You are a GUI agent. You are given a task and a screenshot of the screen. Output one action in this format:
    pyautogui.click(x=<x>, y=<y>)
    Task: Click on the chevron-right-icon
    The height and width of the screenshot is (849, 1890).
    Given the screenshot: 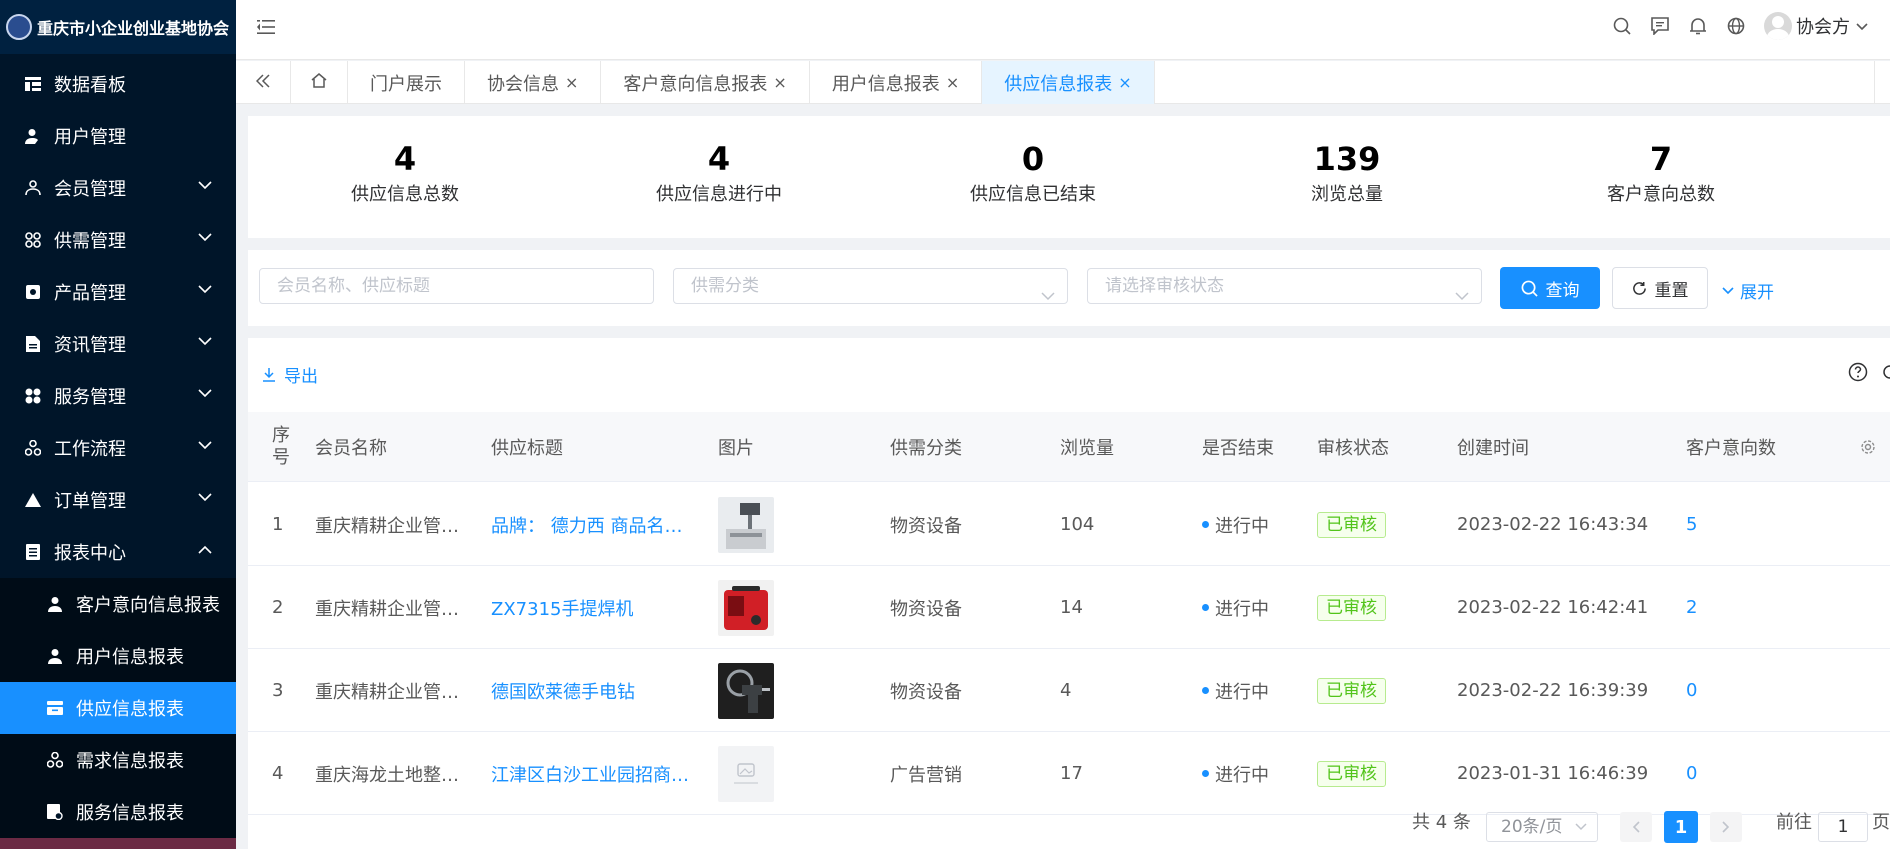 What is the action you would take?
    pyautogui.click(x=1726, y=827)
    